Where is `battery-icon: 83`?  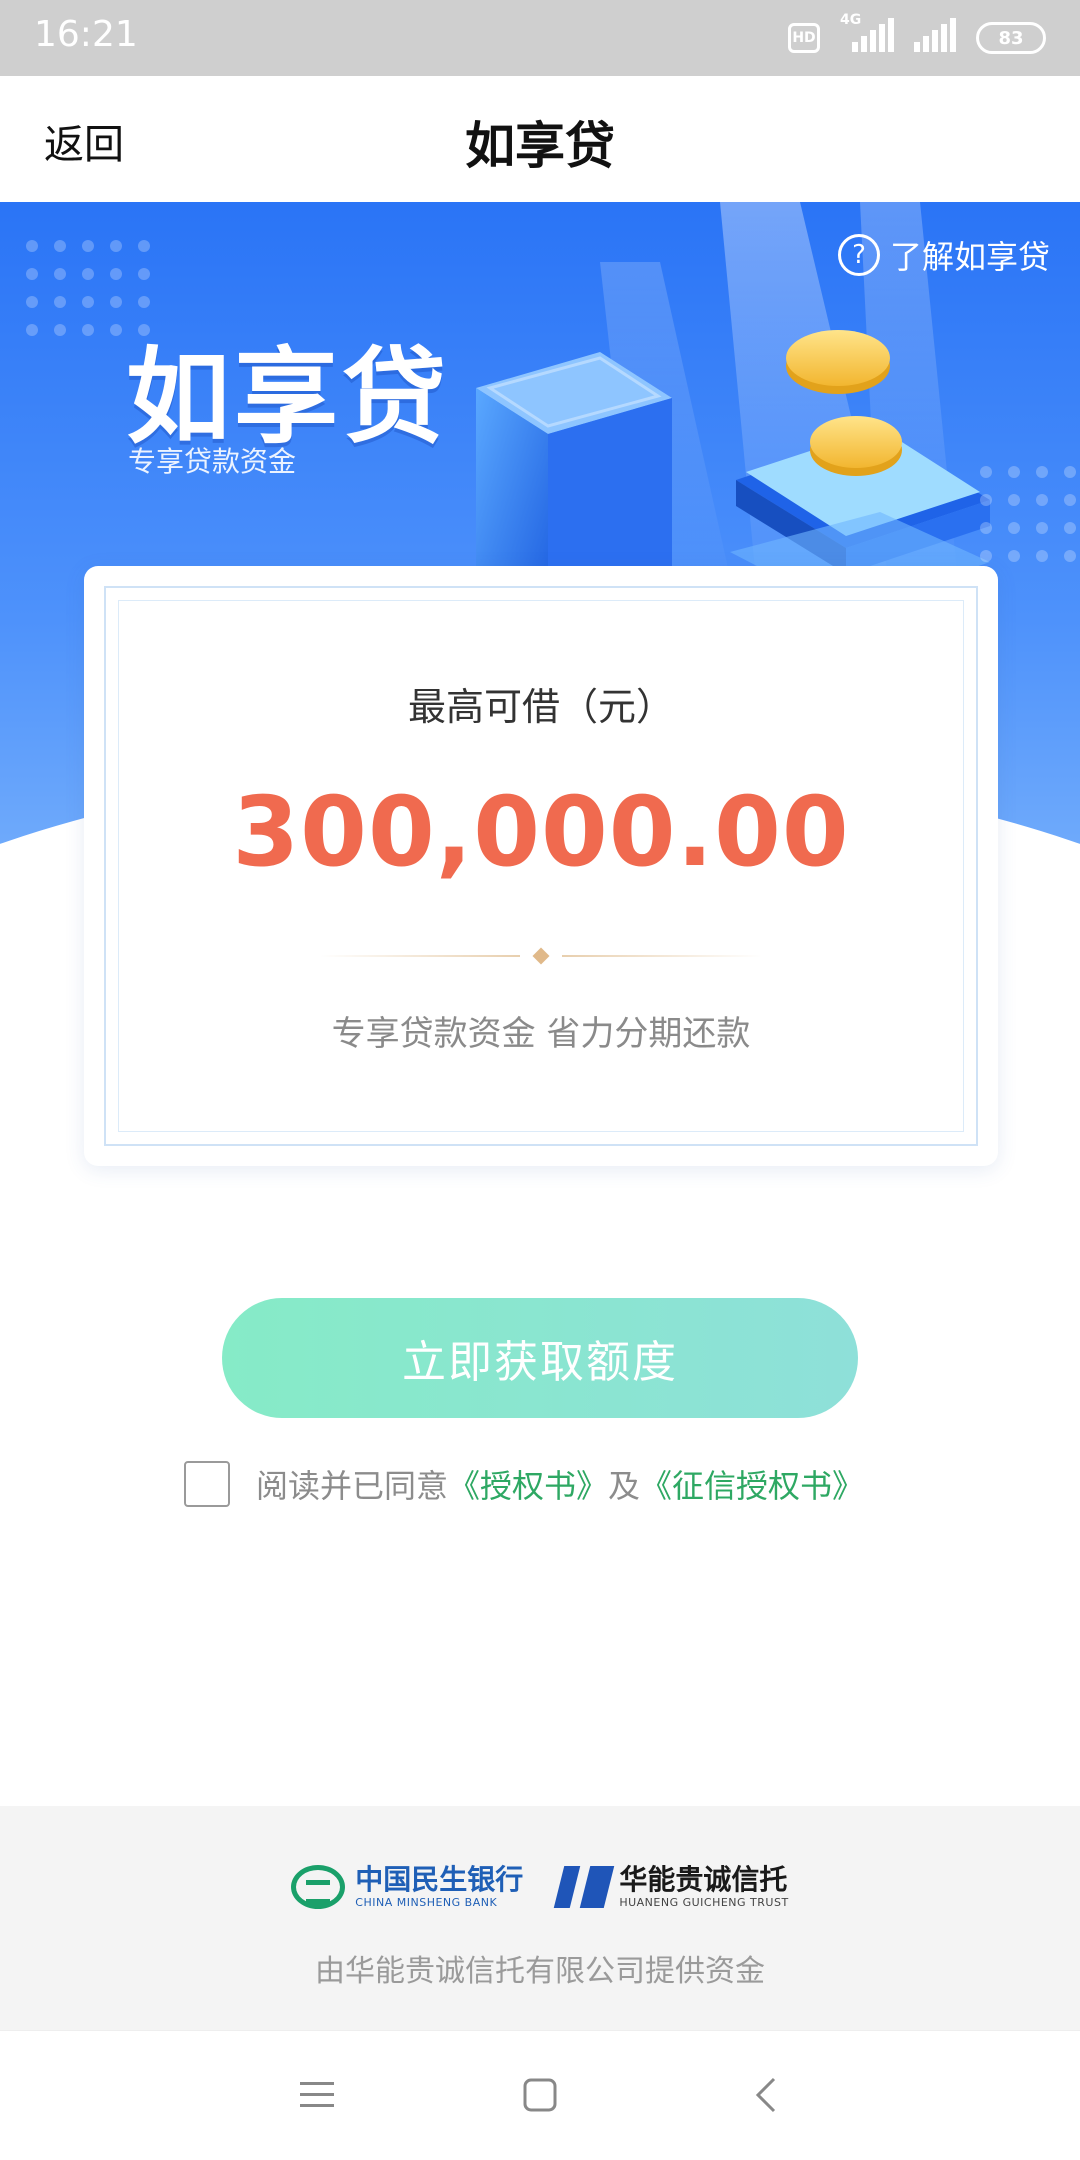
battery-icon: 83 is located at coordinates (1011, 38).